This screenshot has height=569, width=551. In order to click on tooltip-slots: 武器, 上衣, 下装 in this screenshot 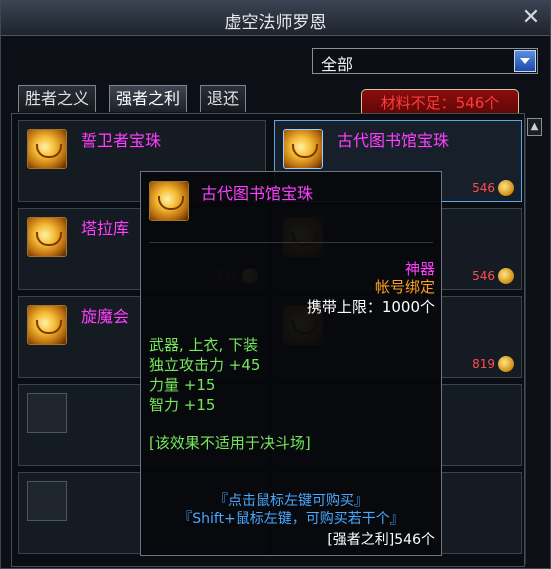, I will do `click(204, 345)`.